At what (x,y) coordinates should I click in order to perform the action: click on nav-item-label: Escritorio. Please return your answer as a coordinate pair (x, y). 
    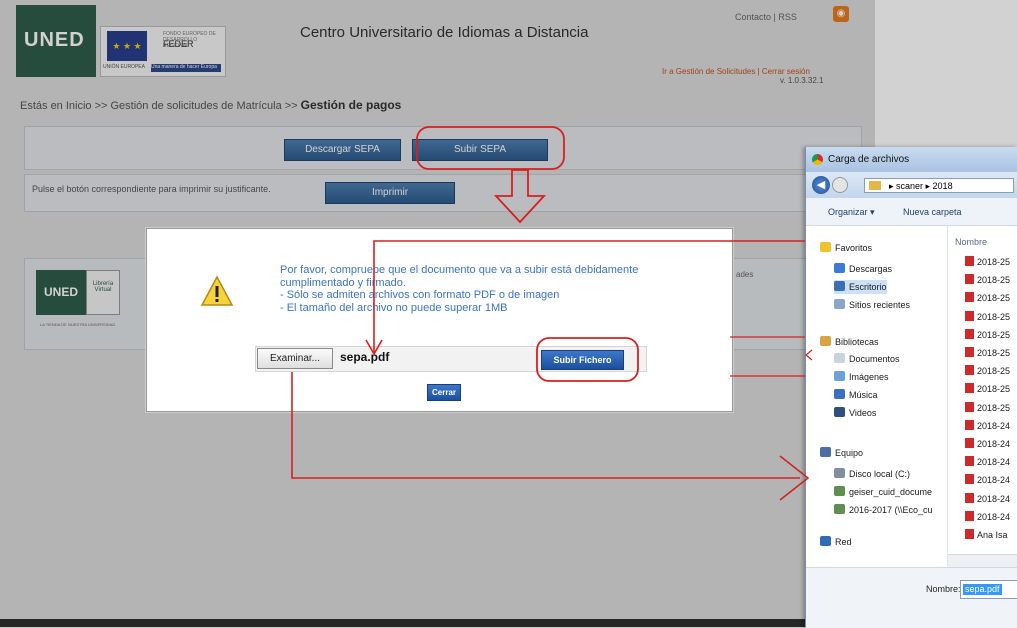
    Looking at the image, I should click on (868, 287).